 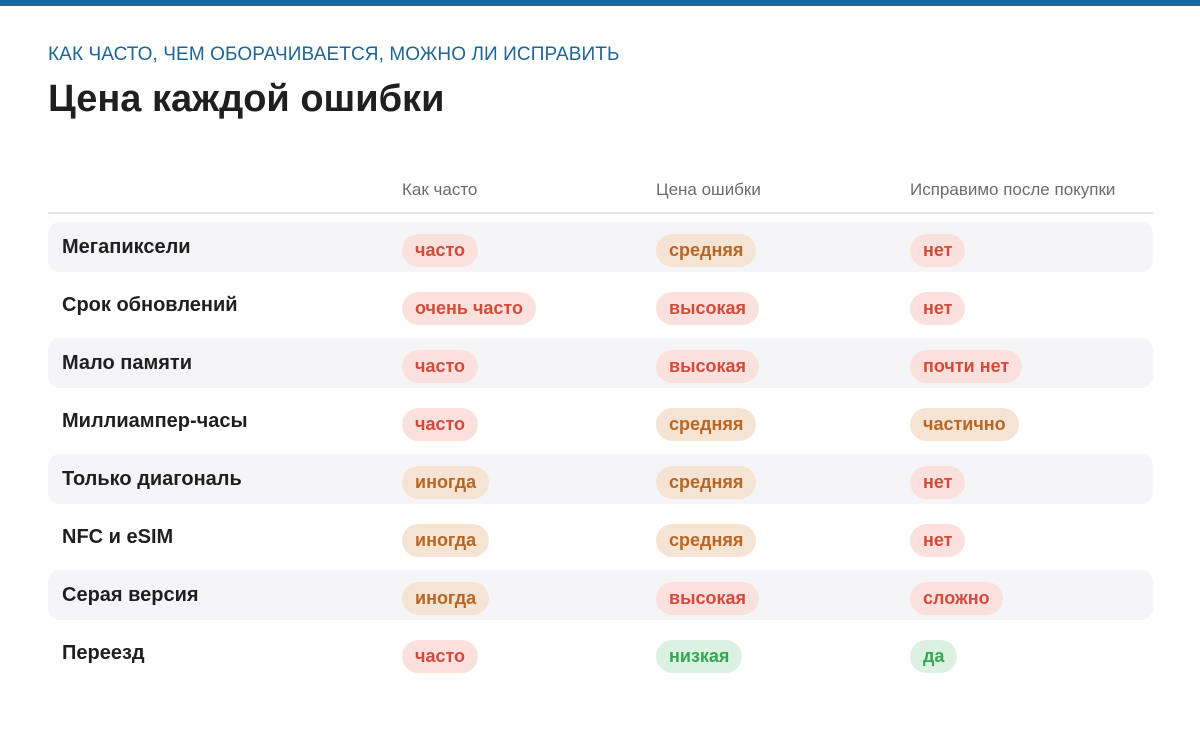 I want to click on table-row: Мегапиксели часто средняя нет, so click(x=600, y=247).